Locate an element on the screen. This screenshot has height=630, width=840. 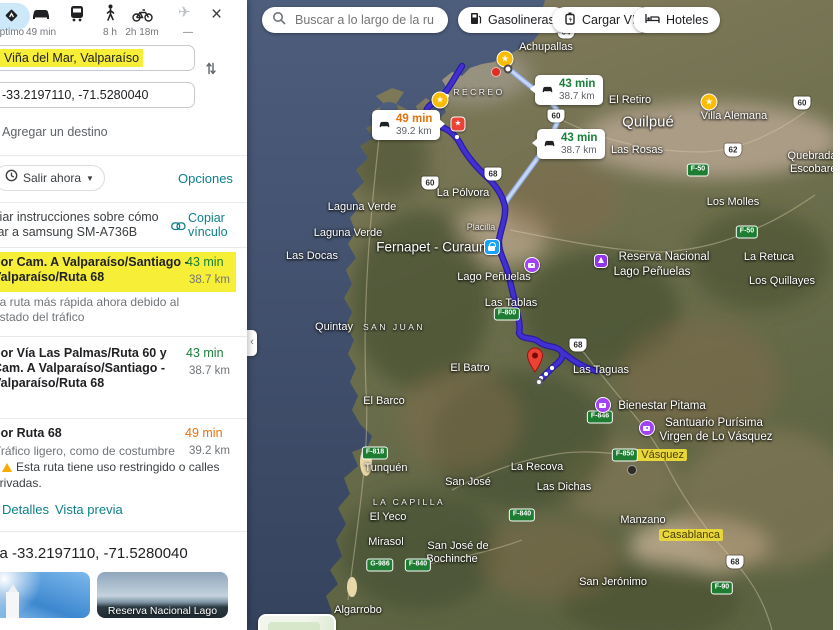
collapse-panel-button: ‹ is located at coordinates (252, 343).